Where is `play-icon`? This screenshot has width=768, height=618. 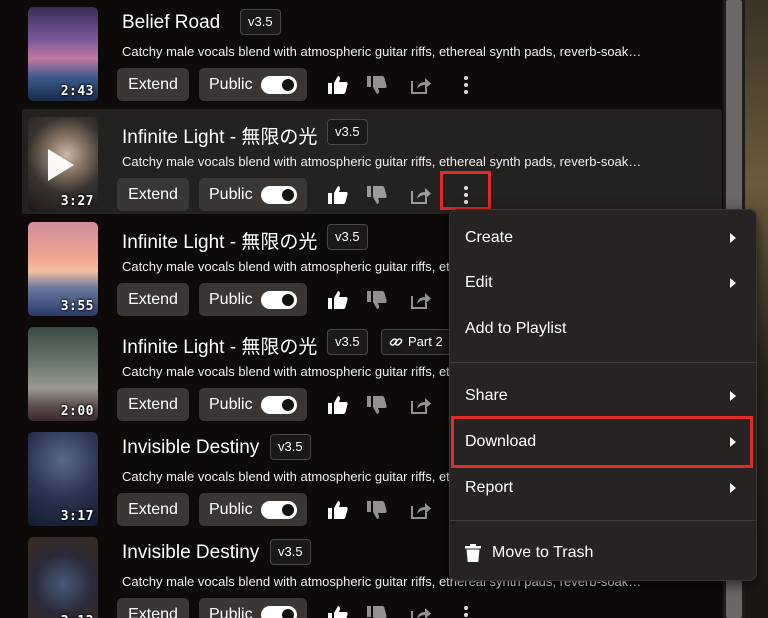 play-icon is located at coordinates (61, 165).